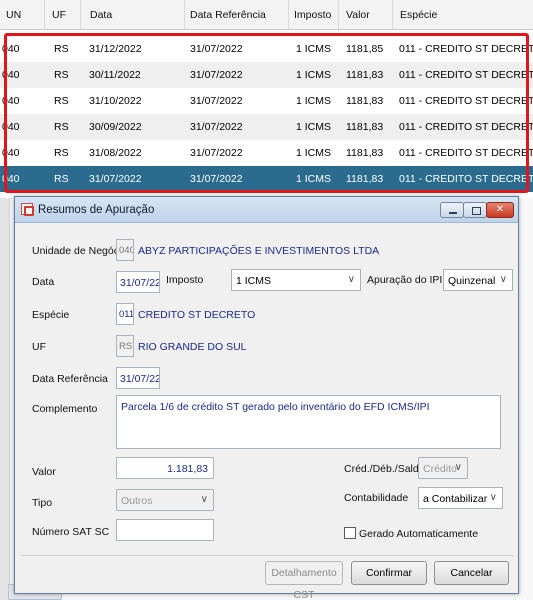  I want to click on valor-field: 1.181,83, so click(165, 468).